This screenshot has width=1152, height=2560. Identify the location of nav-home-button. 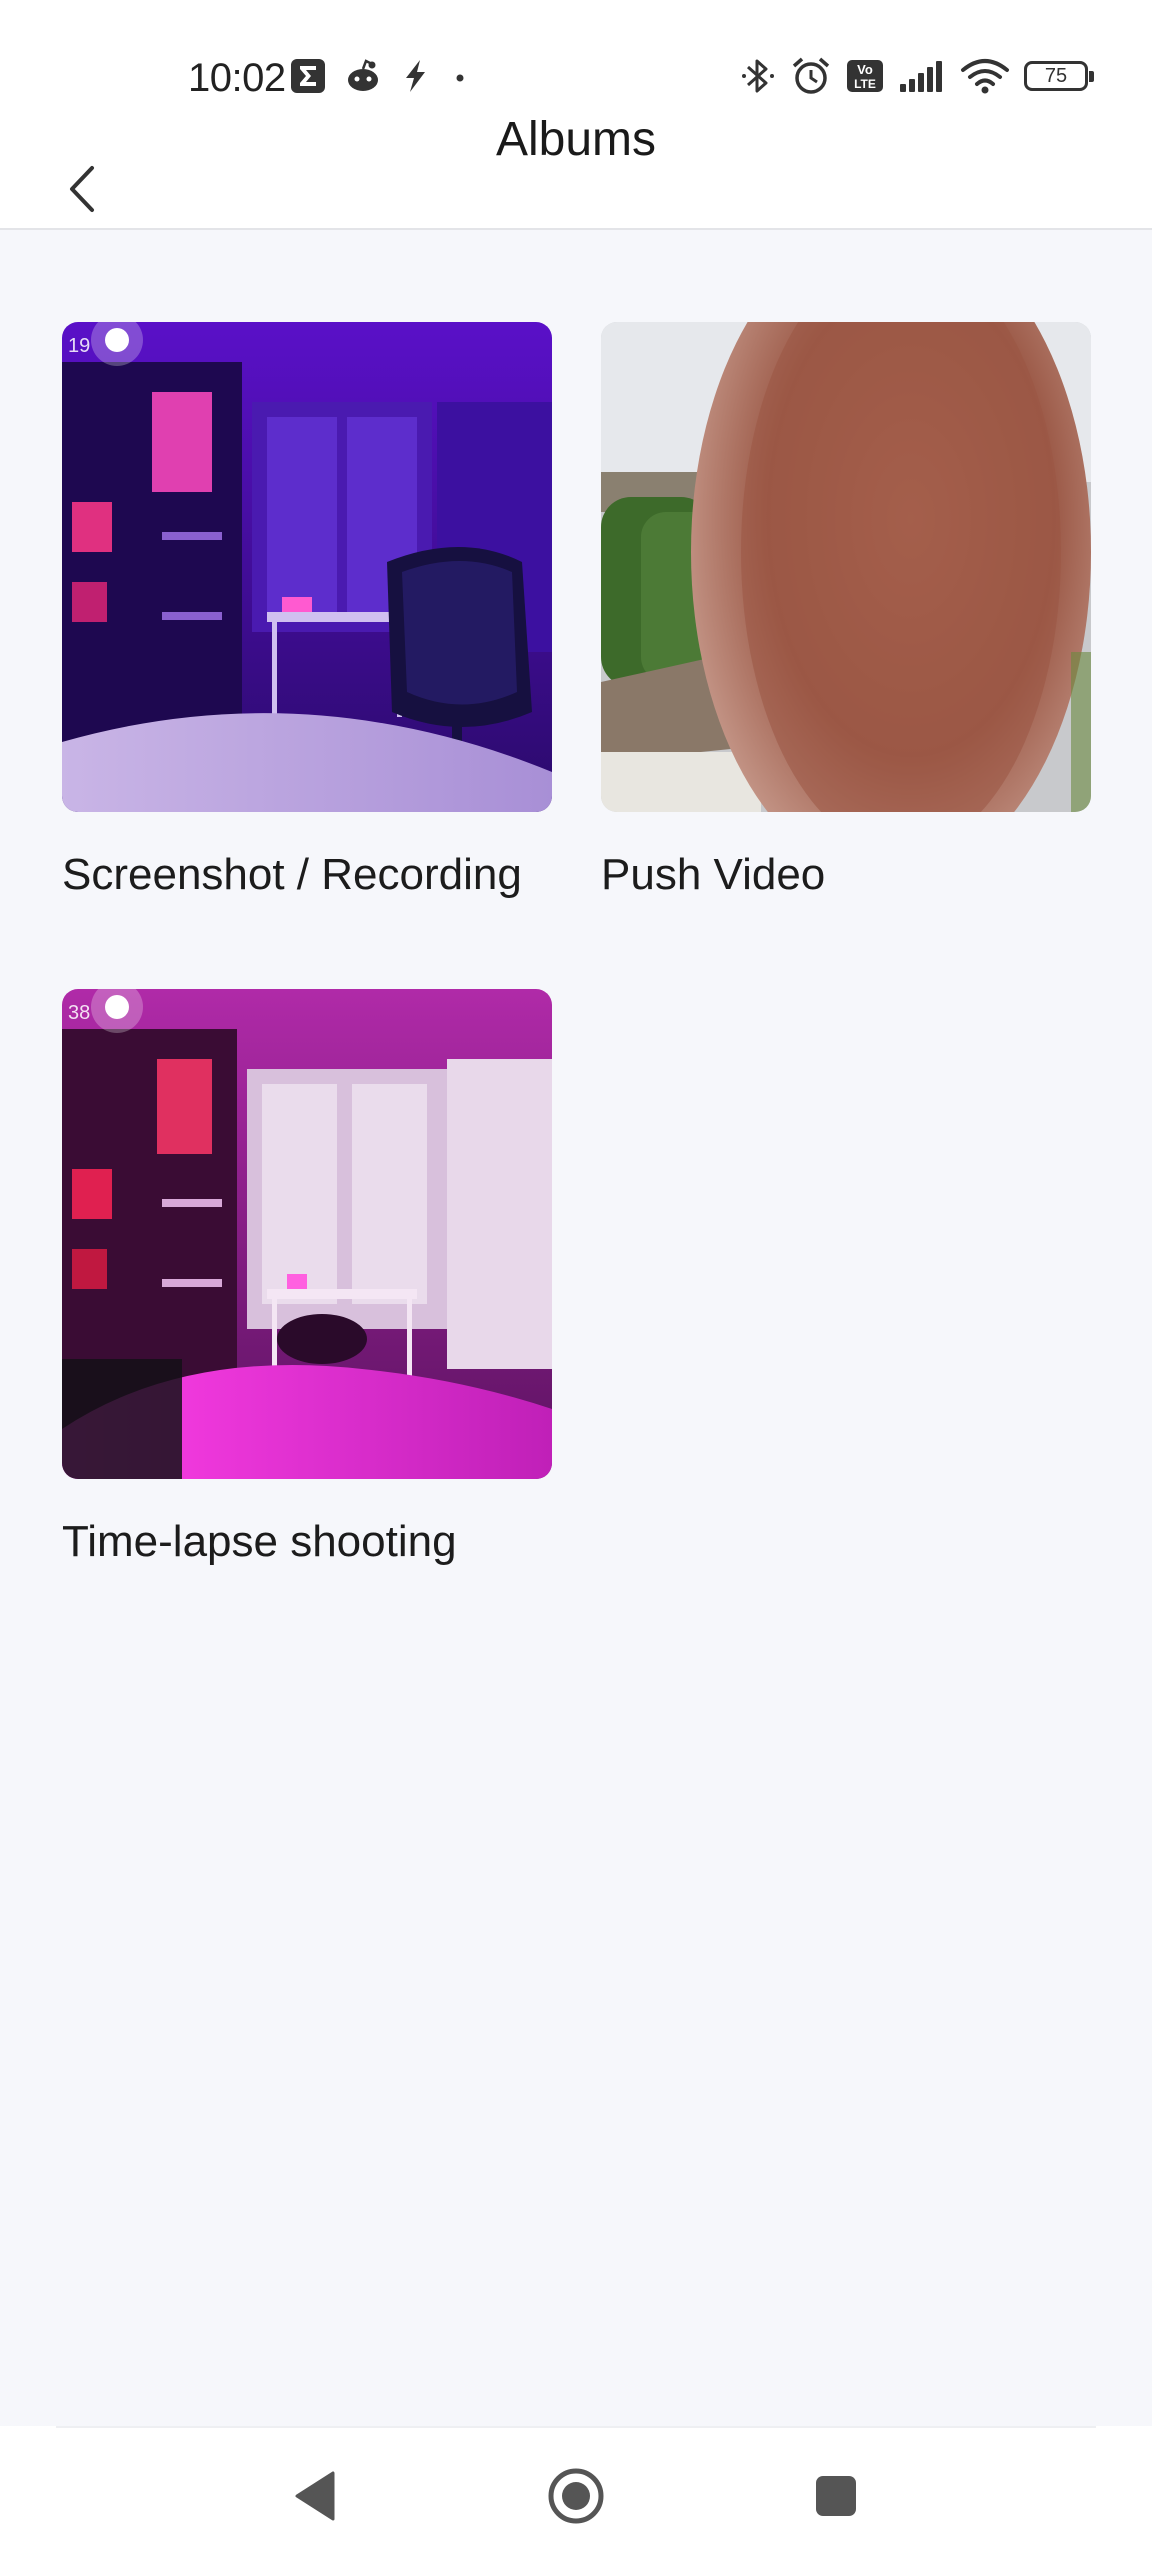
(576, 2496).